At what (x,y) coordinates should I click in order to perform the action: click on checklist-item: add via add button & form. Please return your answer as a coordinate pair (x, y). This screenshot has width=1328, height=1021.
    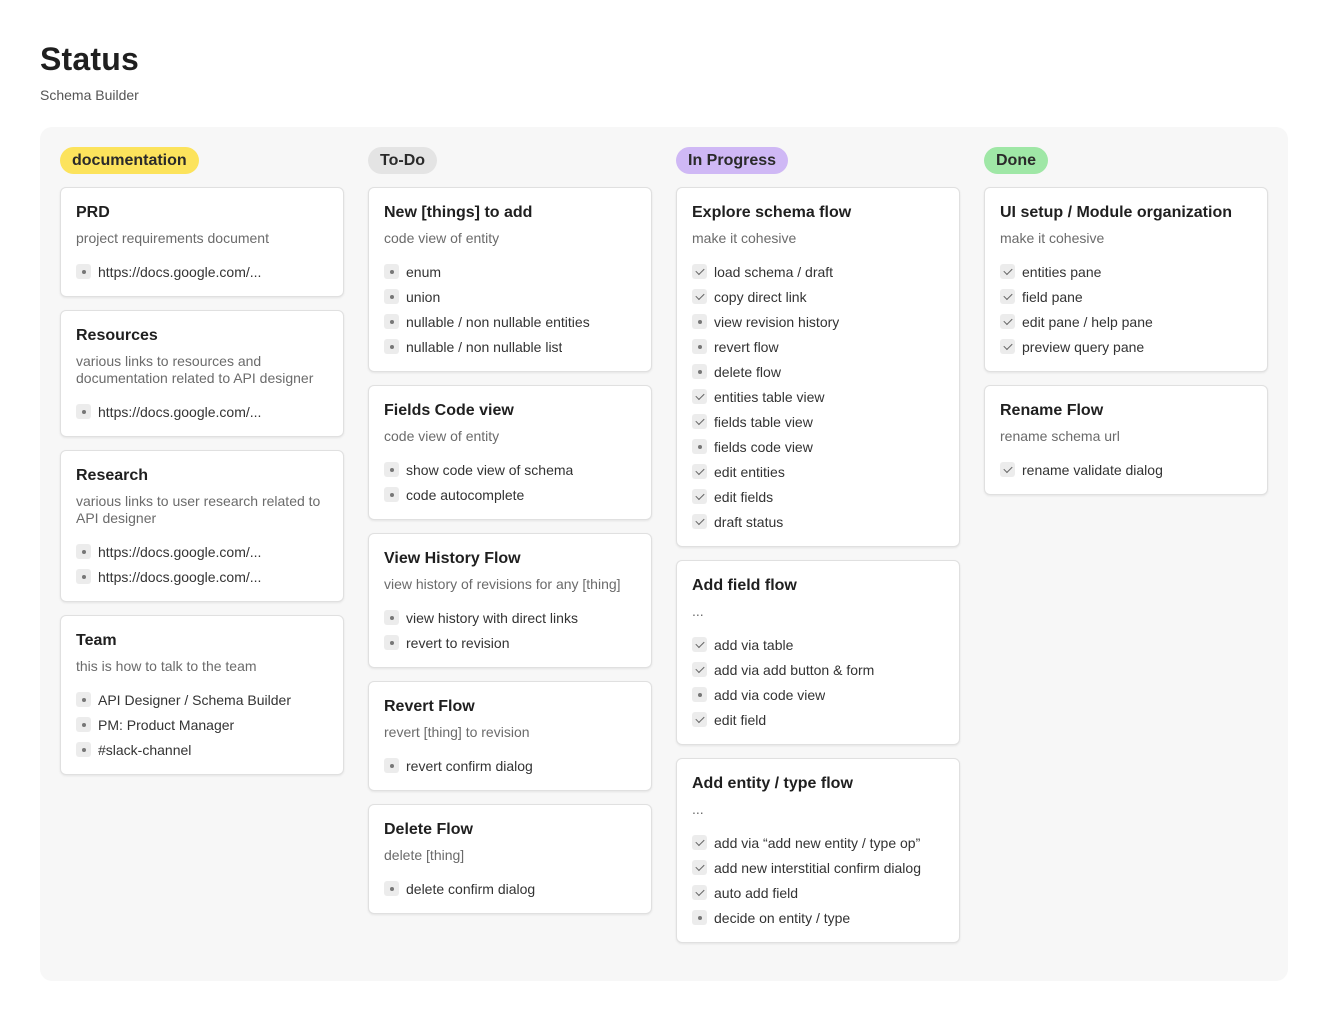
    Looking at the image, I should click on (818, 669).